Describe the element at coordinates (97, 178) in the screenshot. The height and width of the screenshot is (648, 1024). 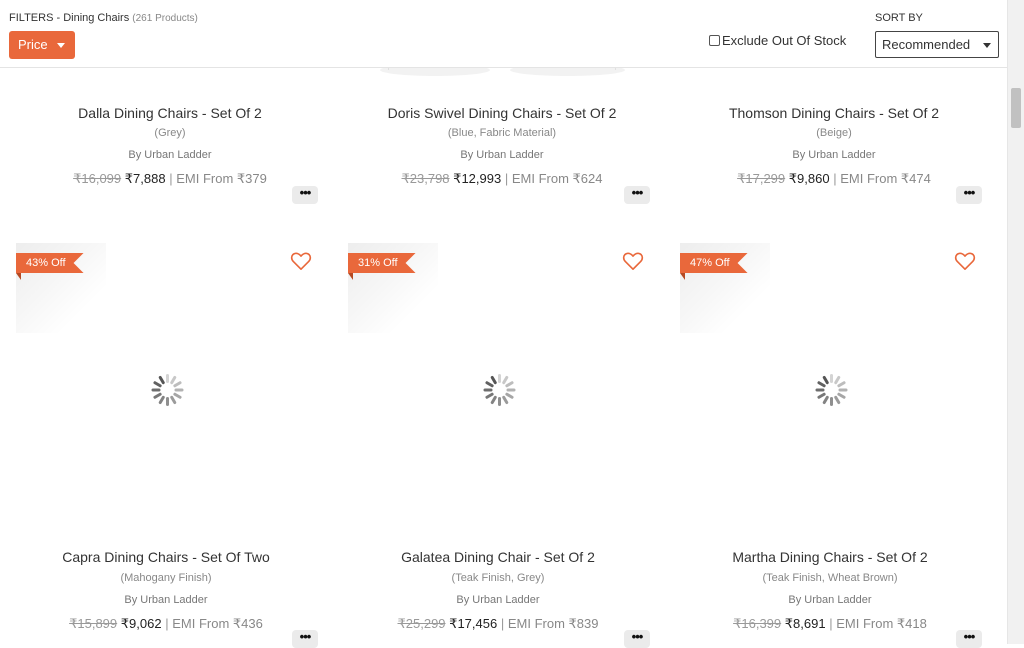
I see `mrp-price: ₹16,099` at that location.